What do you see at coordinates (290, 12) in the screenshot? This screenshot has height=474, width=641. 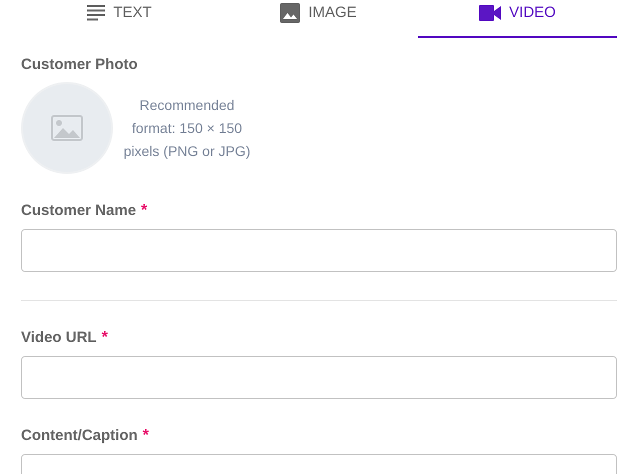 I see `image-icon` at bounding box center [290, 12].